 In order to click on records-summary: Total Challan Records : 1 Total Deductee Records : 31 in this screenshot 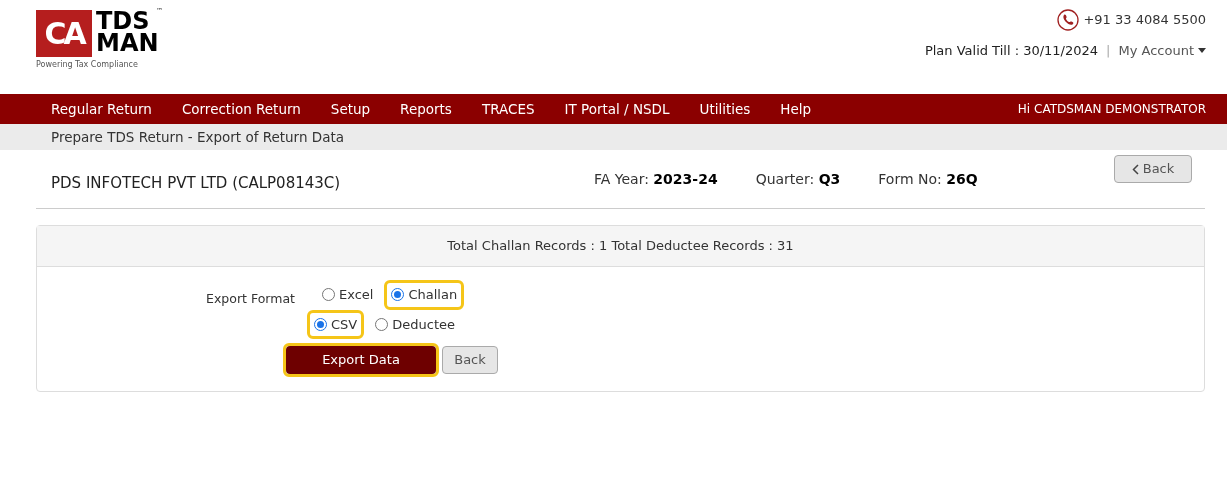, I will do `click(620, 246)`.